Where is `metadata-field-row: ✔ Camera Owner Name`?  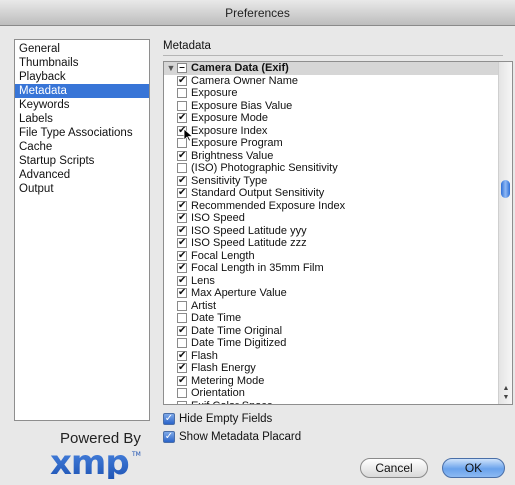
metadata-field-row: ✔ Camera Owner Name is located at coordinates (331, 81).